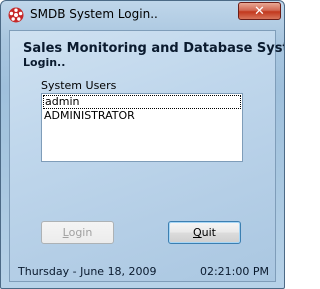 The height and width of the screenshot is (289, 320). I want to click on login-label-rest: ogin, so click(80, 232).